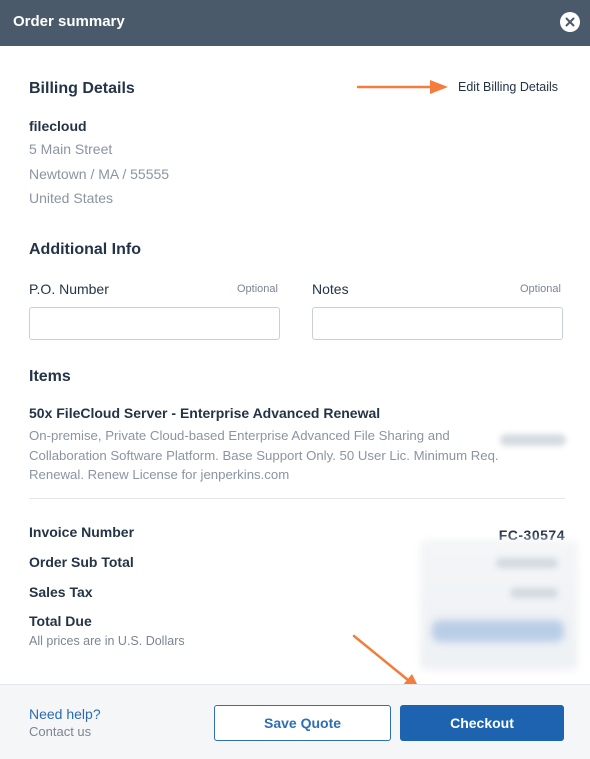 The height and width of the screenshot is (759, 590). I want to click on order-subtotal-label: Order Sub Total, so click(81, 562).